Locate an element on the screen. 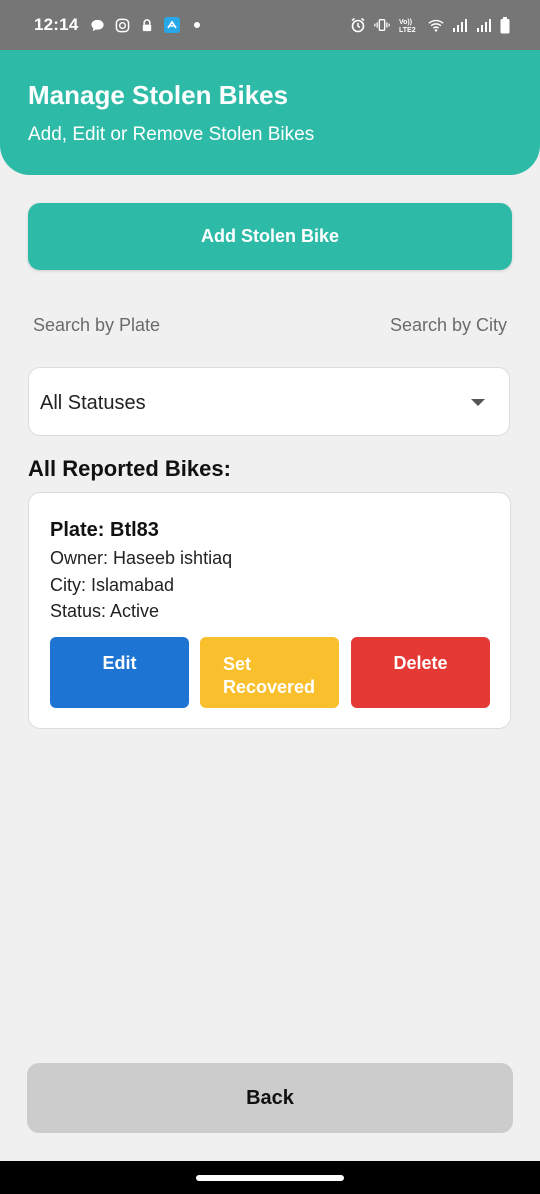 The width and height of the screenshot is (540, 1194). add-stolen-bike-button: Add Stolen Bike is located at coordinates (270, 236).